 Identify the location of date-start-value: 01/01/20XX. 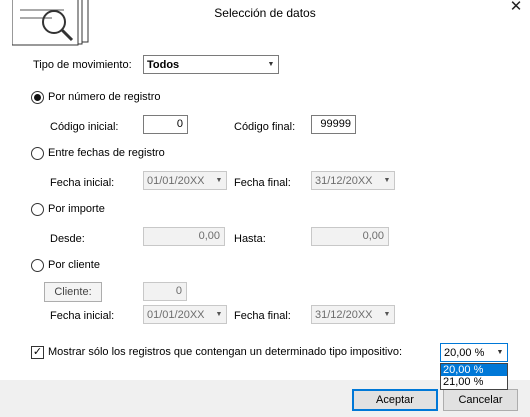
(176, 180).